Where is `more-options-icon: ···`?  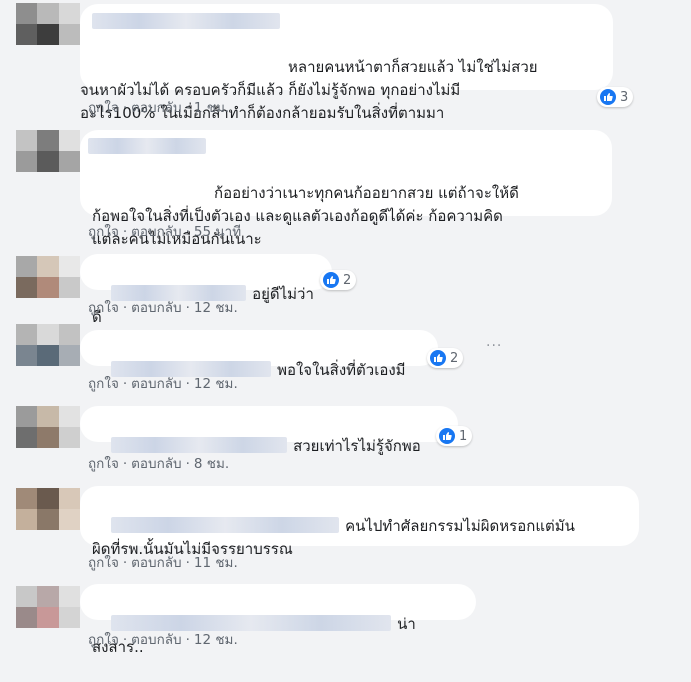
more-options-icon: ··· is located at coordinates (494, 346).